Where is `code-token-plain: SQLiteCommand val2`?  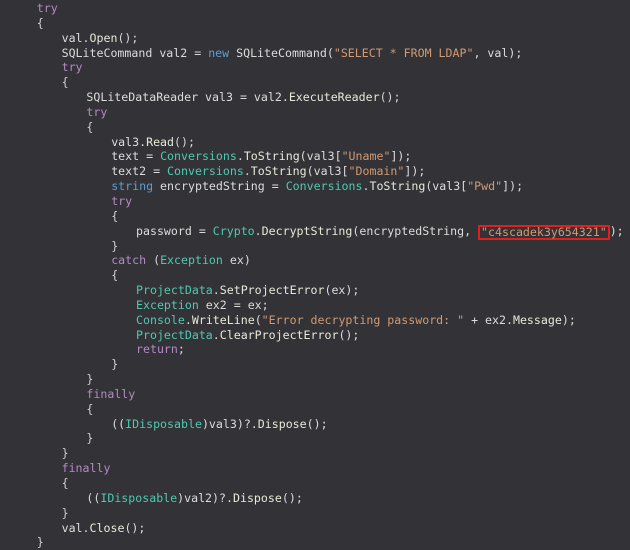
code-token-plain: SQLiteCommand val2 is located at coordinates (128, 52).